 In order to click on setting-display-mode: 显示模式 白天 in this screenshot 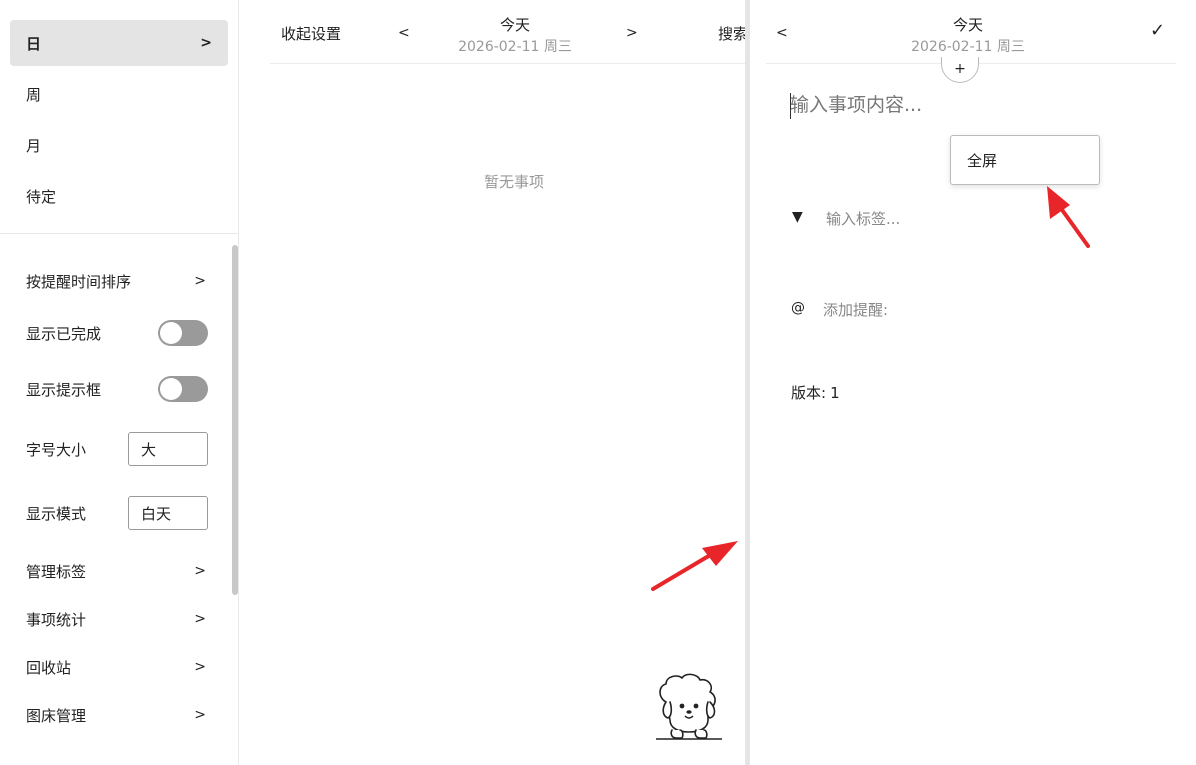, I will do `click(117, 513)`.